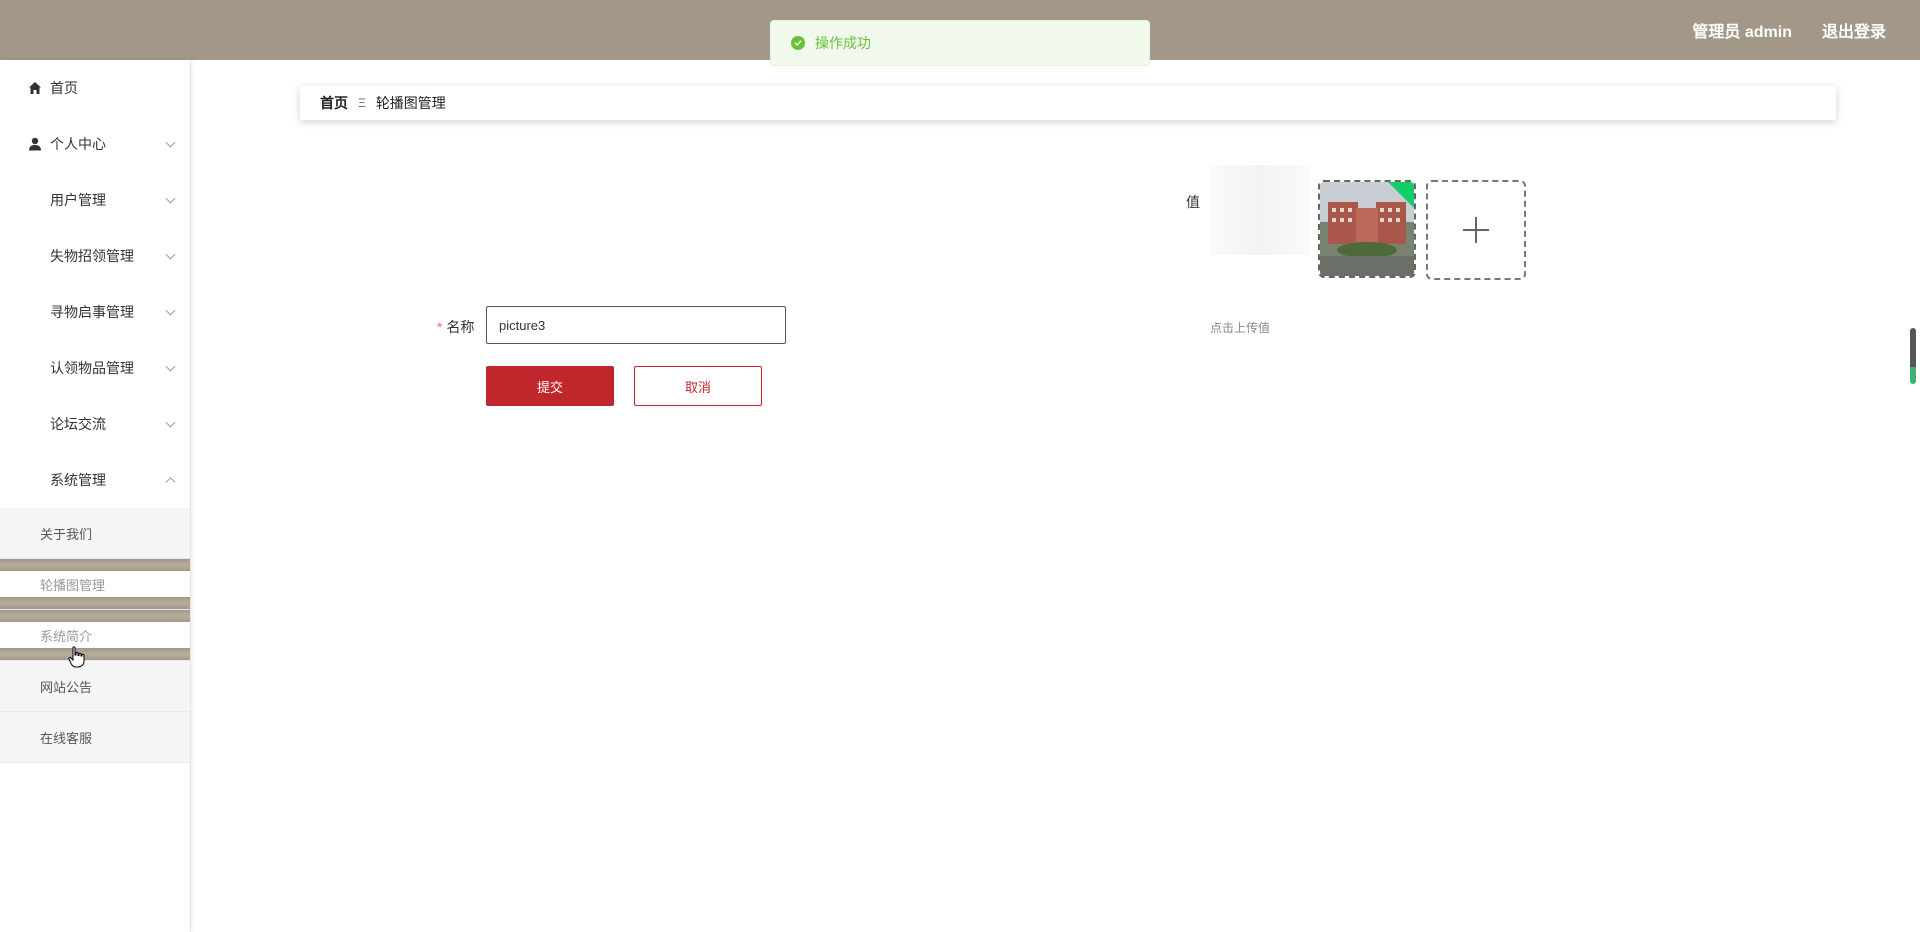 The width and height of the screenshot is (1920, 932). Describe the element at coordinates (1854, 30) in the screenshot. I see `logout-button: 退出登录` at that location.